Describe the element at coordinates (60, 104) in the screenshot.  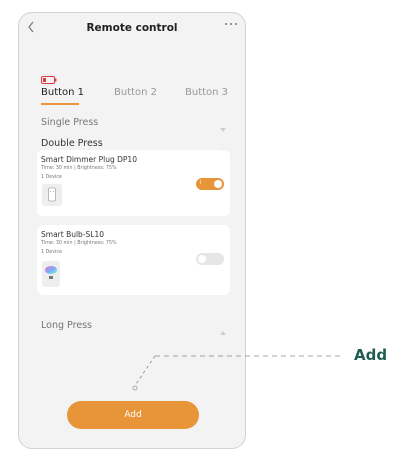
I see `active-tab-indicator` at that location.